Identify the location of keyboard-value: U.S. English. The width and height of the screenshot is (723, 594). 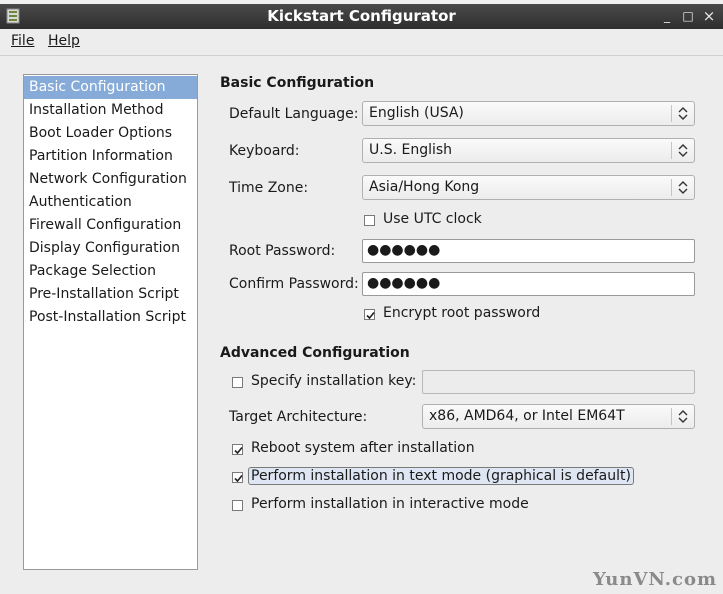
(411, 150).